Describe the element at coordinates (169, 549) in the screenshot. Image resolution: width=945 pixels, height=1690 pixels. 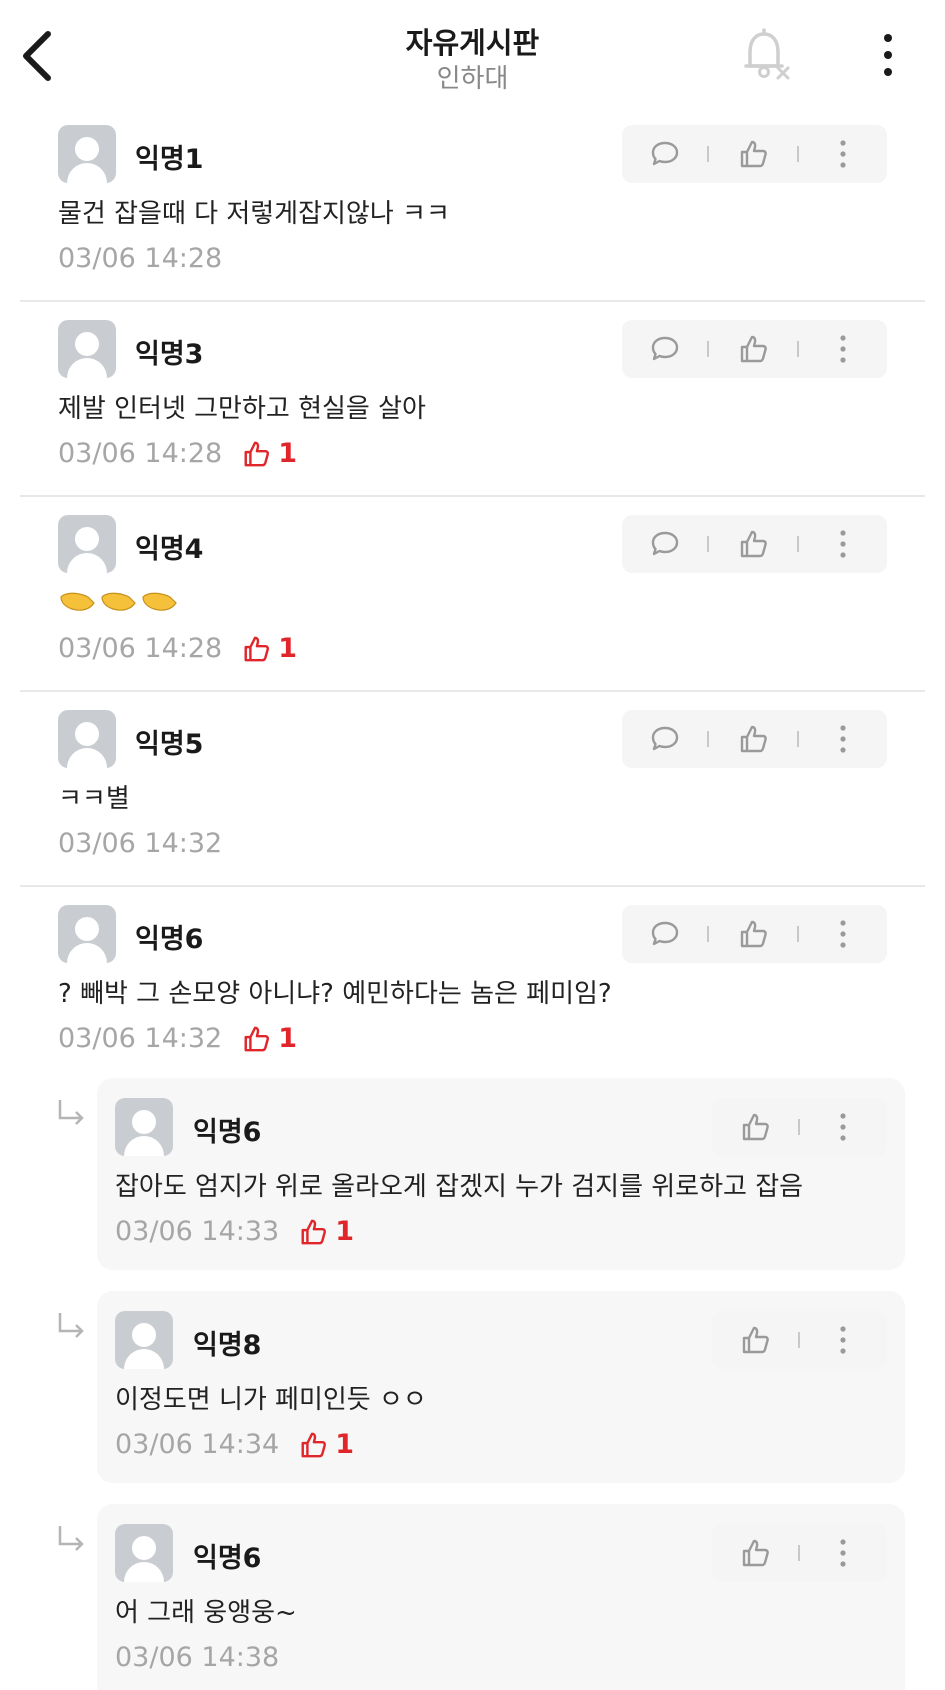
I see `comment-nickname: 익명4` at that location.